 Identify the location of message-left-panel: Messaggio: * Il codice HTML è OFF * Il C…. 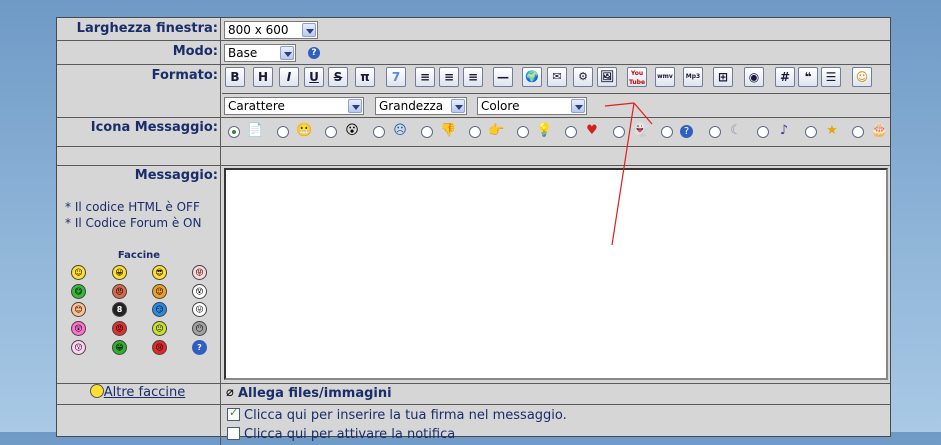
(139, 274).